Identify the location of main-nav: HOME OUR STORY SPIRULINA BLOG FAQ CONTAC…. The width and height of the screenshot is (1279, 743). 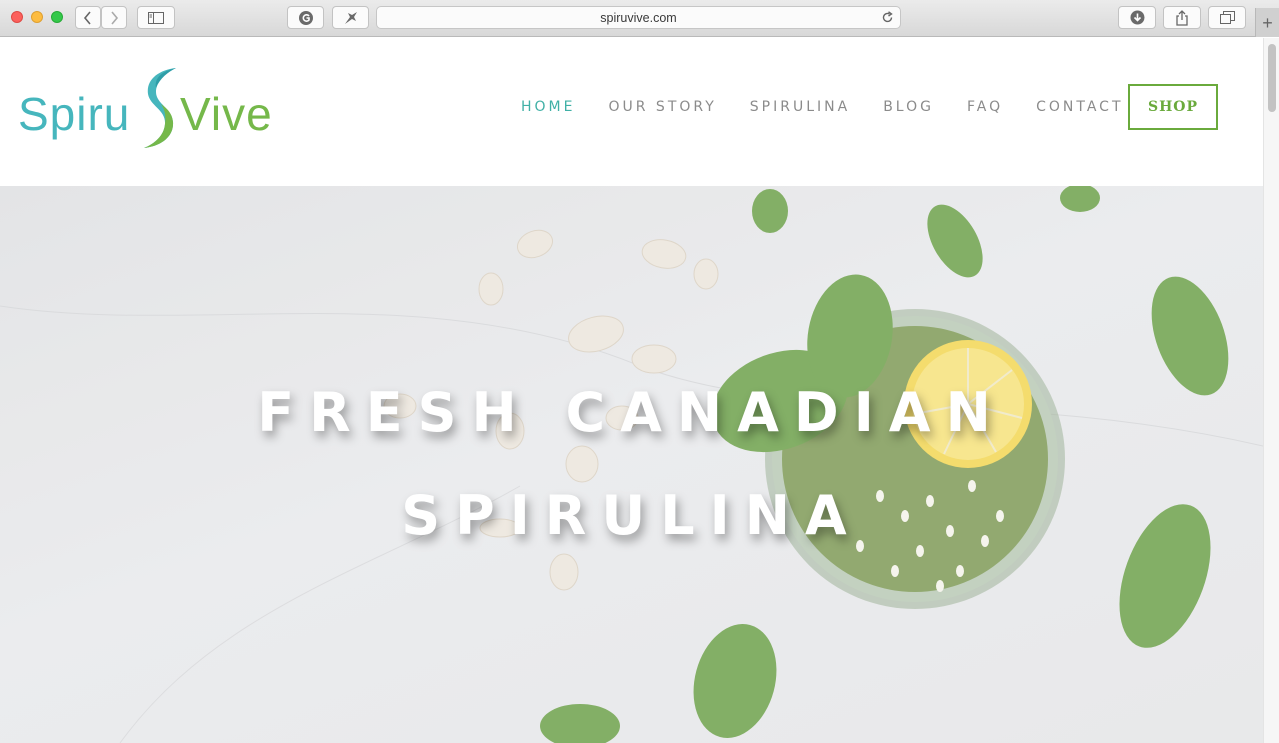
(839, 107).